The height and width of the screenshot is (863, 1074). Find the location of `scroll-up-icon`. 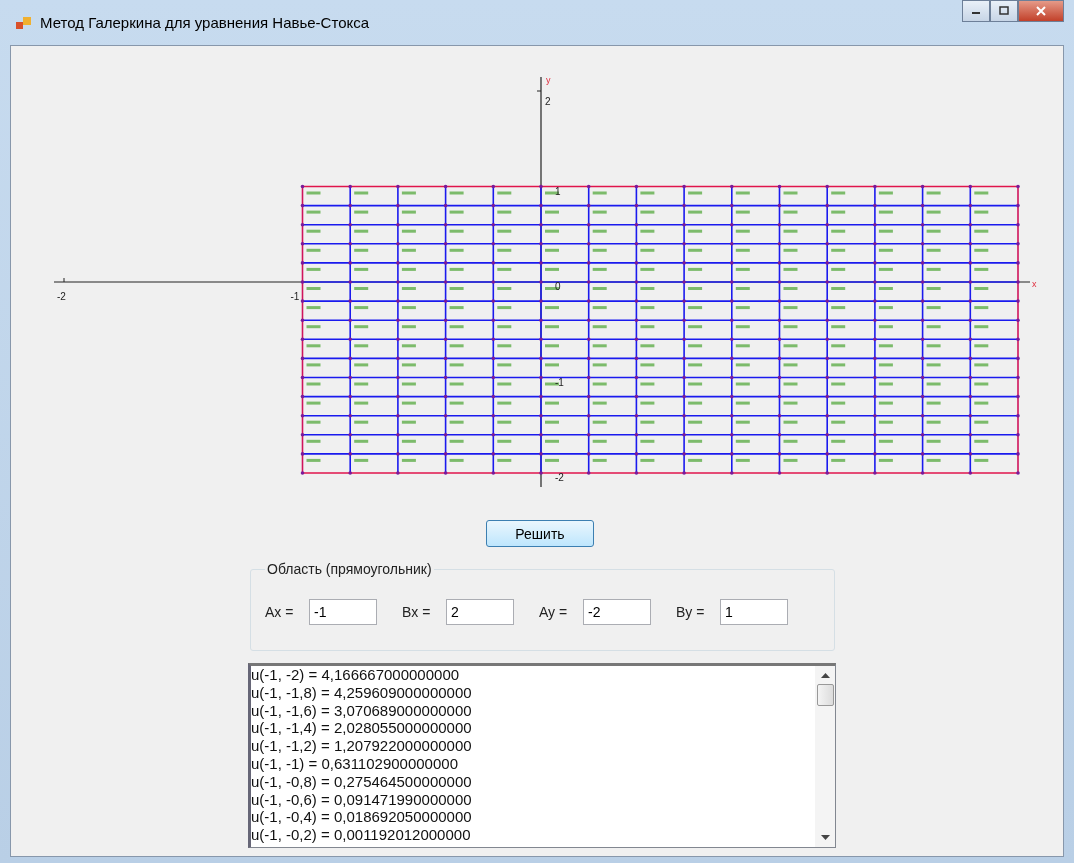

scroll-up-icon is located at coordinates (825, 675).